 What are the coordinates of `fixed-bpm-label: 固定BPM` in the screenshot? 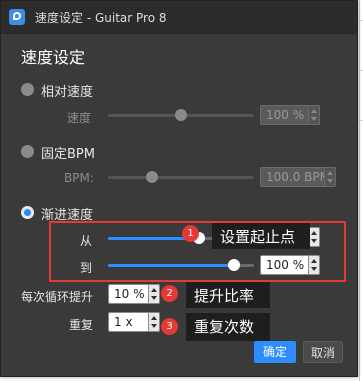 It's located at (68, 154).